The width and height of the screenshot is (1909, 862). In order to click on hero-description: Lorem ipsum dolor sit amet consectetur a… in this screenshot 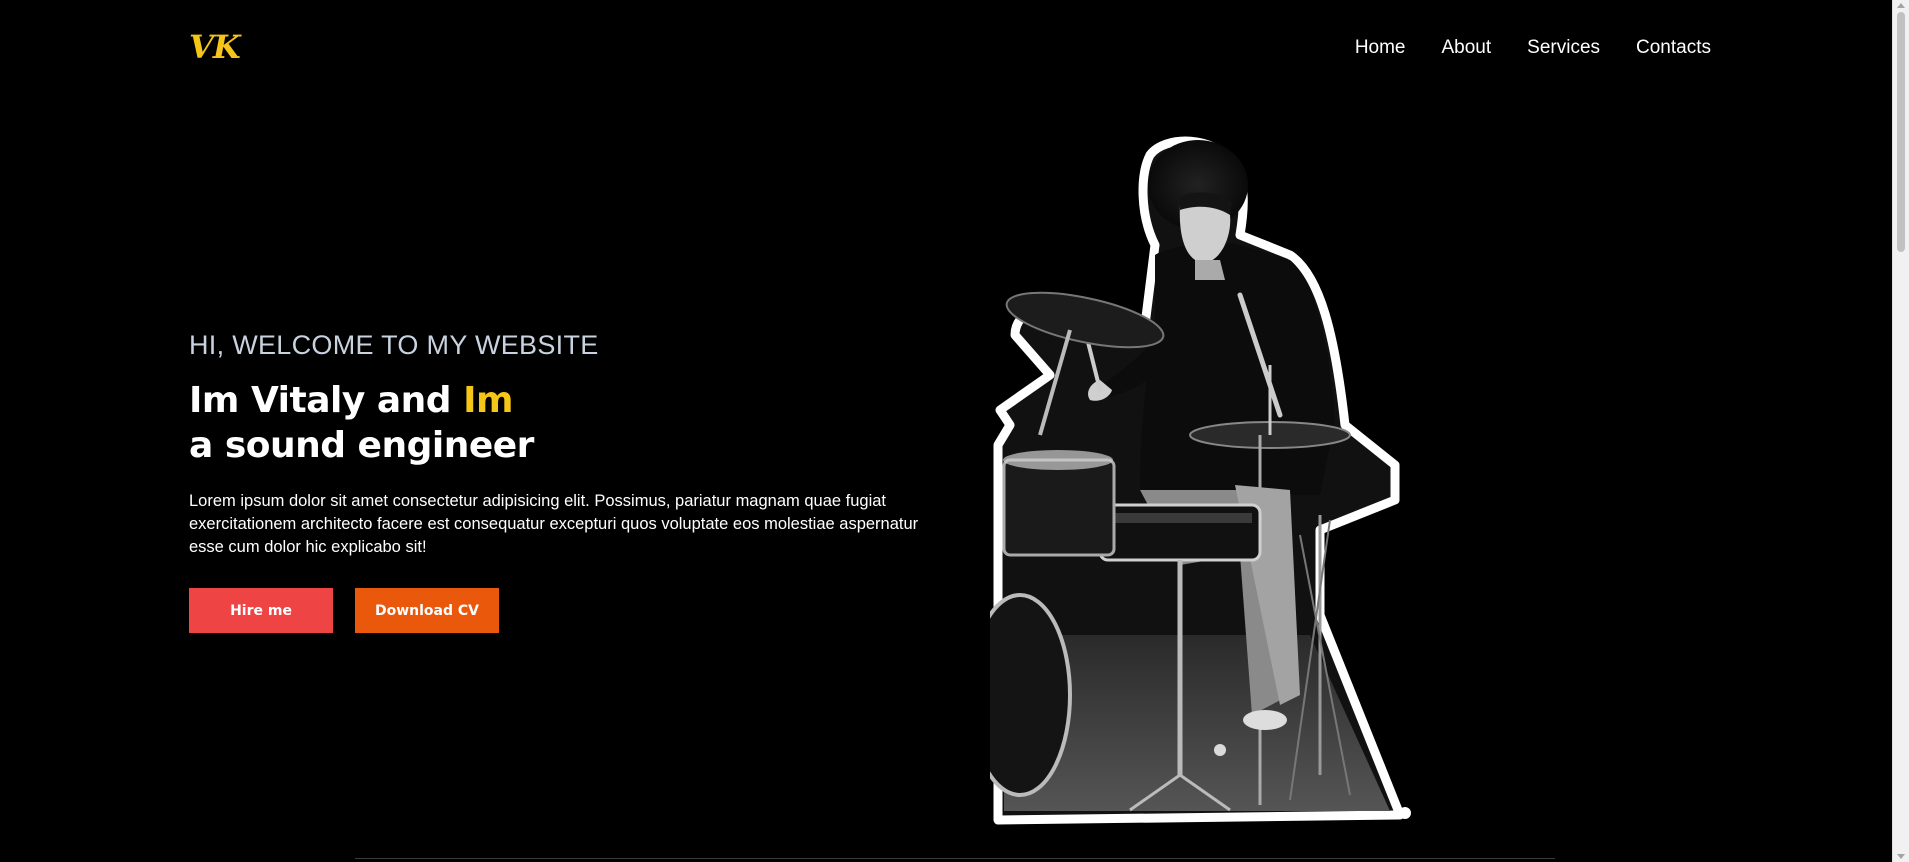, I will do `click(554, 524)`.